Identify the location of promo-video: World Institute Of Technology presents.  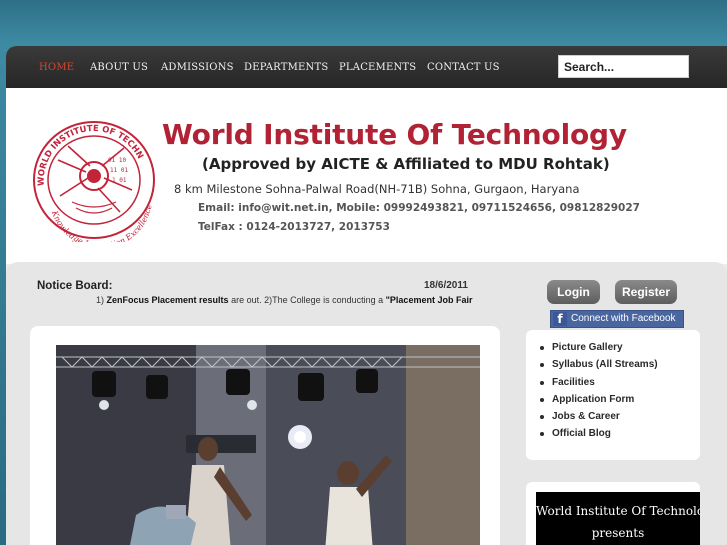
(618, 518).